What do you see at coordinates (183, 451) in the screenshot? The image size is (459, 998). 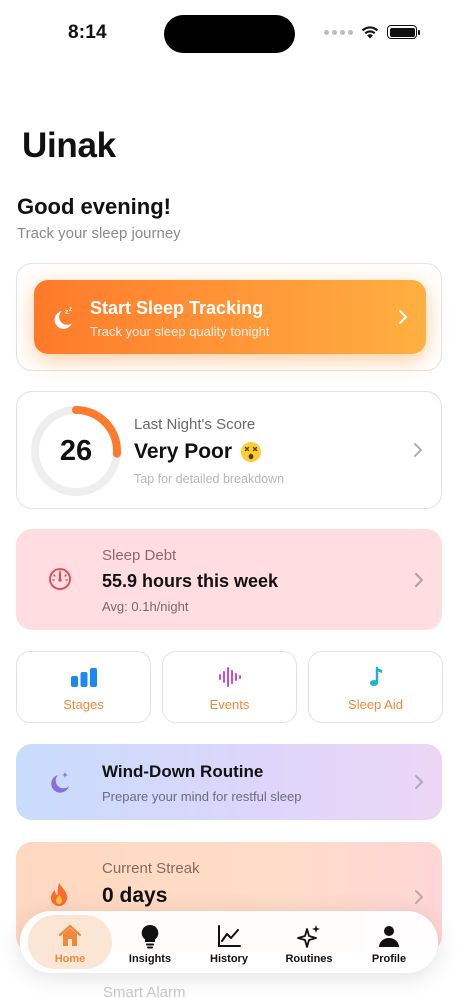 I see `score-rating-text: Very Poor` at bounding box center [183, 451].